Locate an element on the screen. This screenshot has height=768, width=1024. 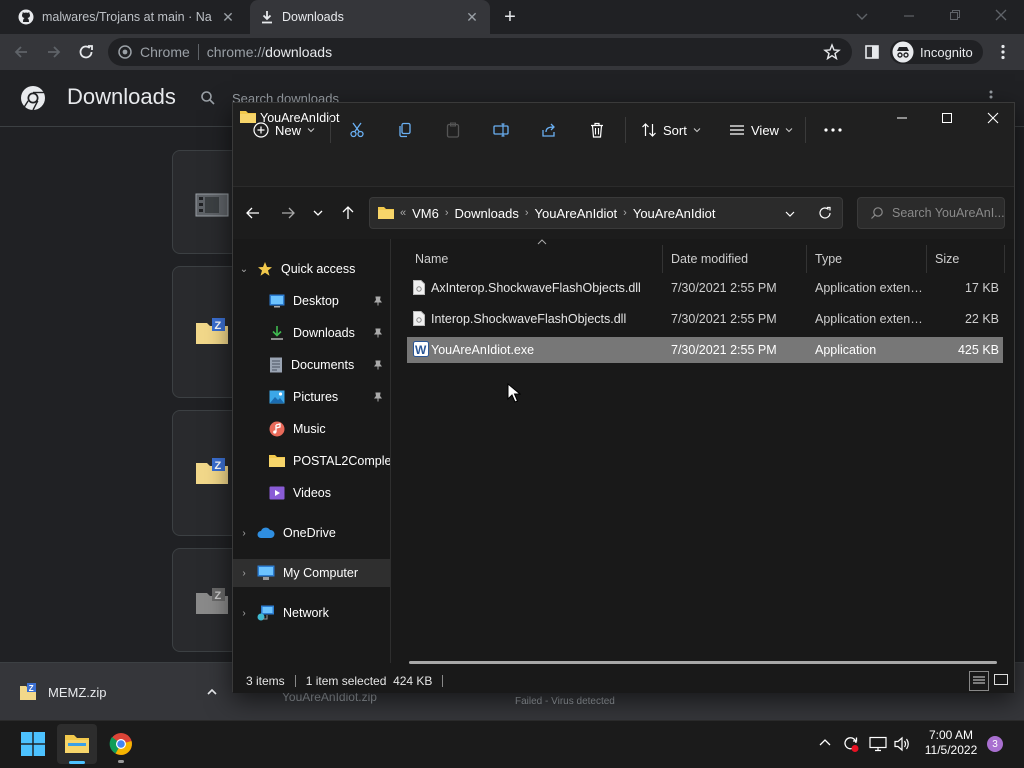
taskbar-clock: 7:00 AM 11/5/2022 is located at coordinates (951, 743).